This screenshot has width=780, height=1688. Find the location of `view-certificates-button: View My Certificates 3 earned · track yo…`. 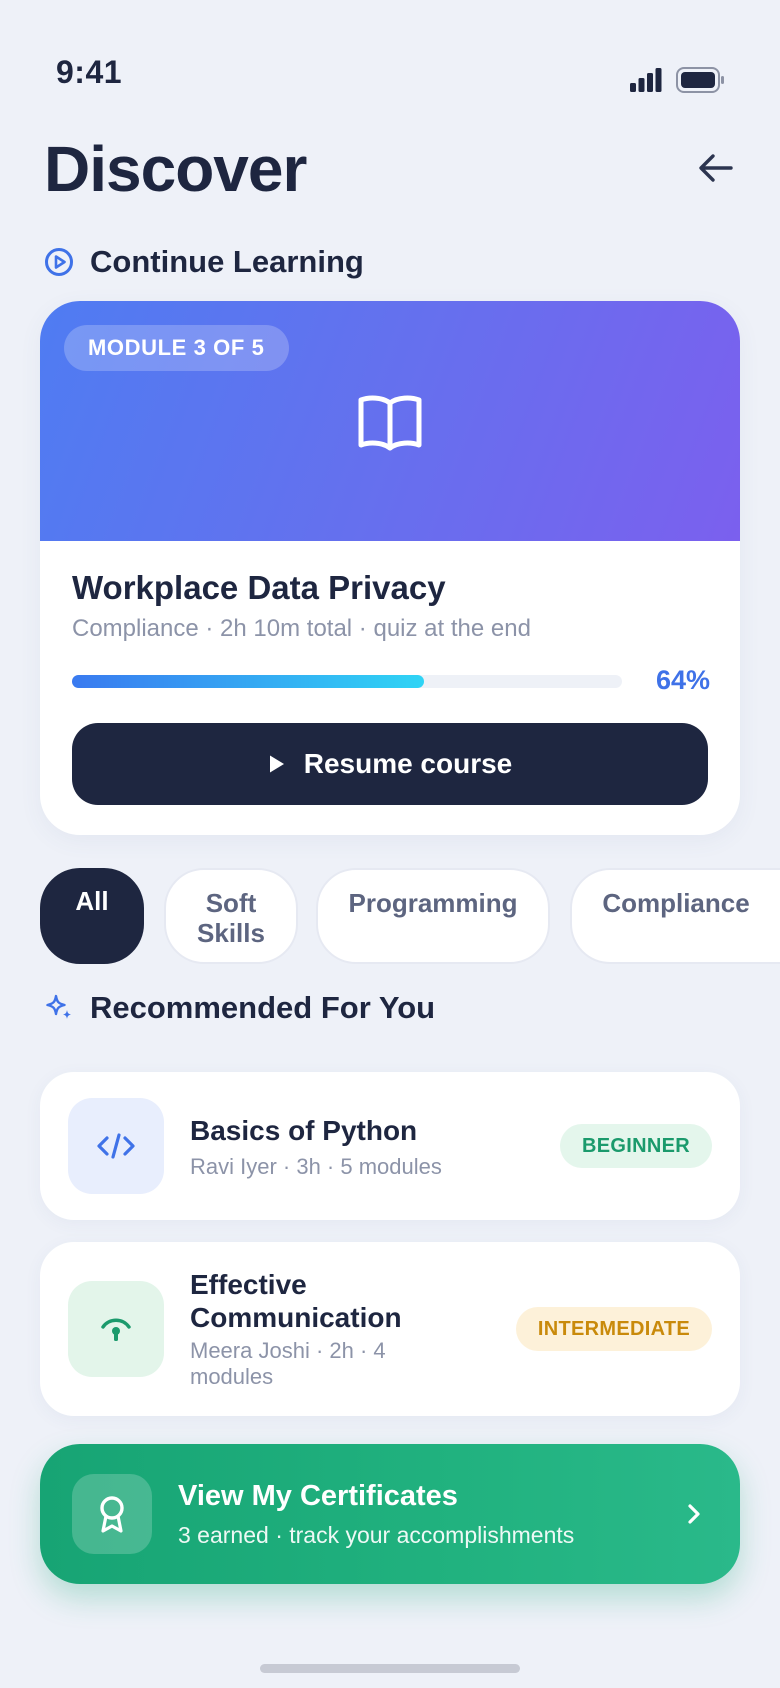

view-certificates-button: View My Certificates 3 earned · track yo… is located at coordinates (390, 1514).